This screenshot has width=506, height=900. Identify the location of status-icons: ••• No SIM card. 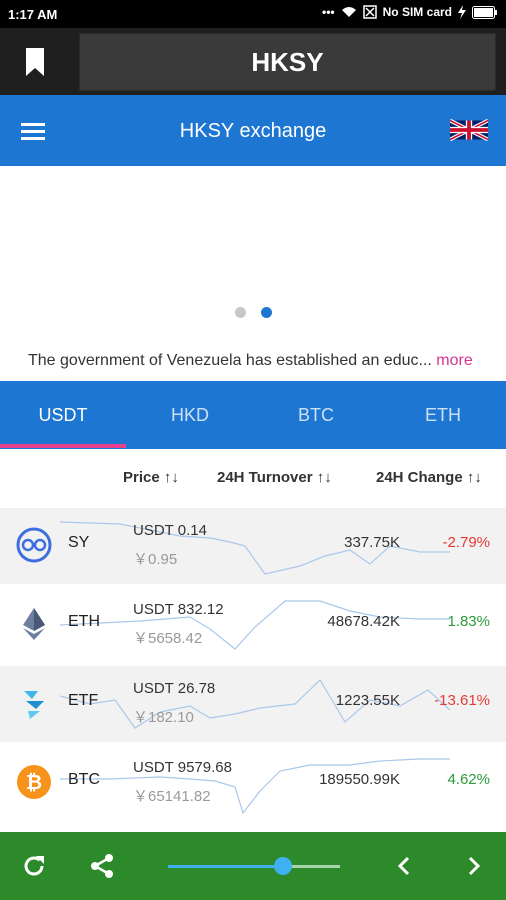
(410, 12).